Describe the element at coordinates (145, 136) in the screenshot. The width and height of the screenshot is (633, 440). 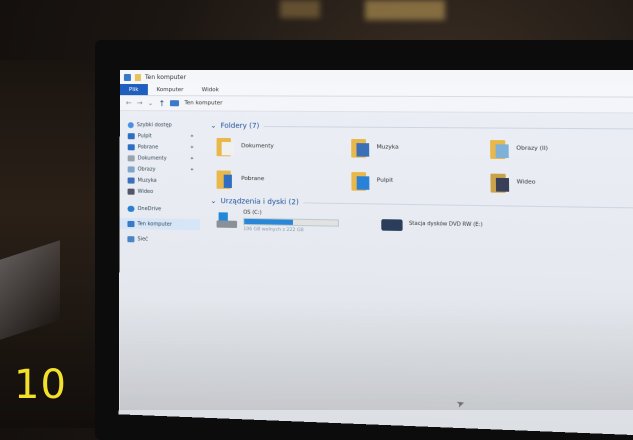
I see `sidebar-item-label: Pulpit` at that location.